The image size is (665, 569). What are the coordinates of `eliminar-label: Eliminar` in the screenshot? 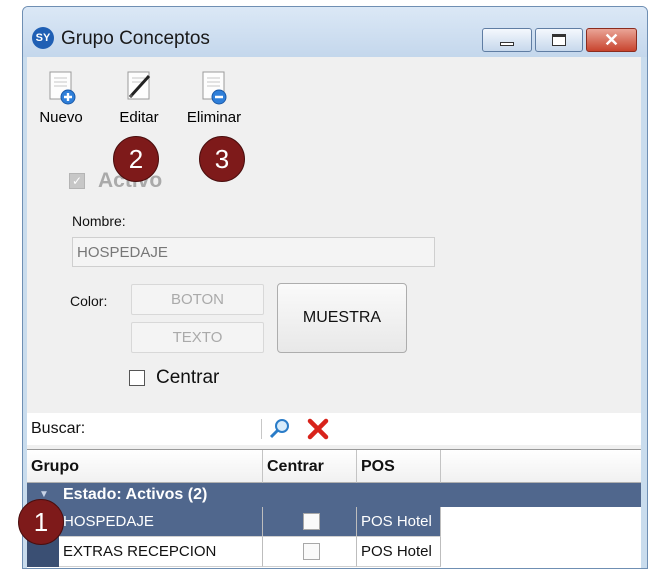 It's located at (214, 117).